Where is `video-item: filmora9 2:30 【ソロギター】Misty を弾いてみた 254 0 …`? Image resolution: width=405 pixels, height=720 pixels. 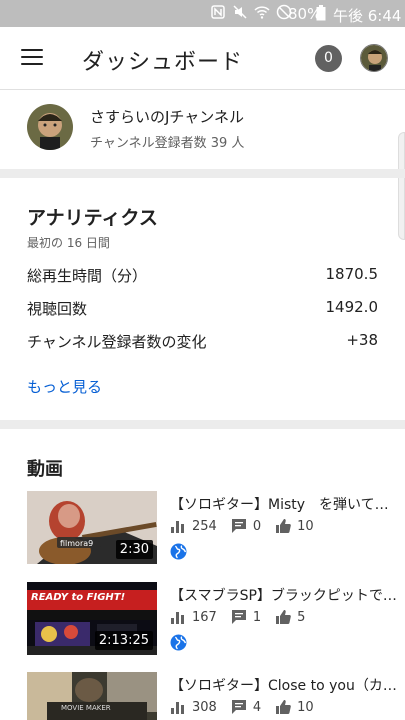
video-item: filmora9 2:30 【ソロギター】Misty を弾いてみた 254 0 … is located at coordinates (202, 531).